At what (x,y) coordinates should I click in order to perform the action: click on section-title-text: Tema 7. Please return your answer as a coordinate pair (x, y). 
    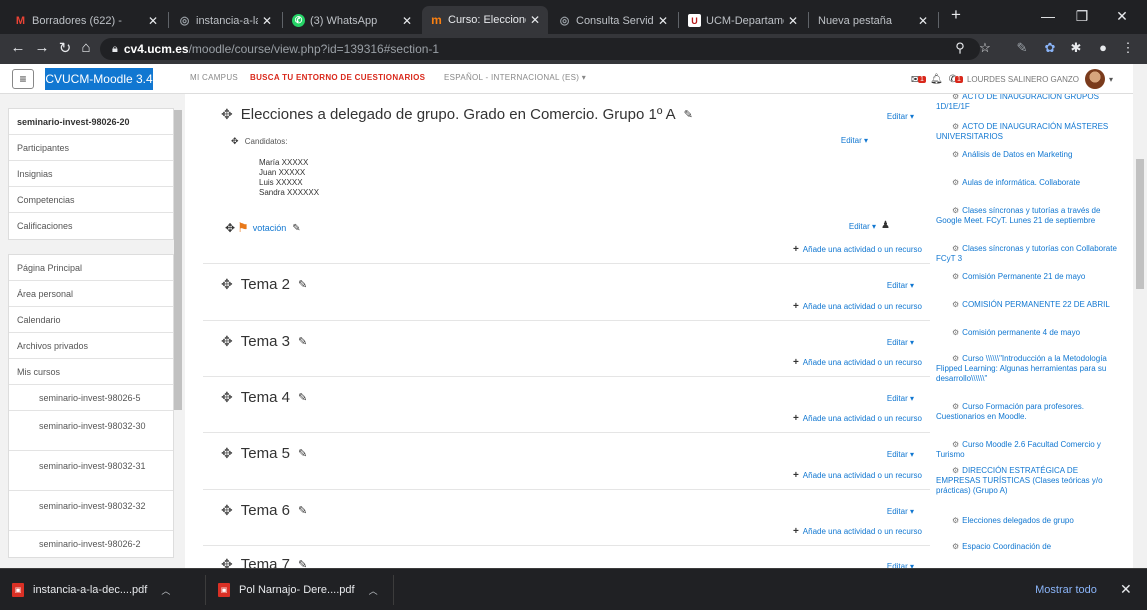
    Looking at the image, I should click on (265, 562).